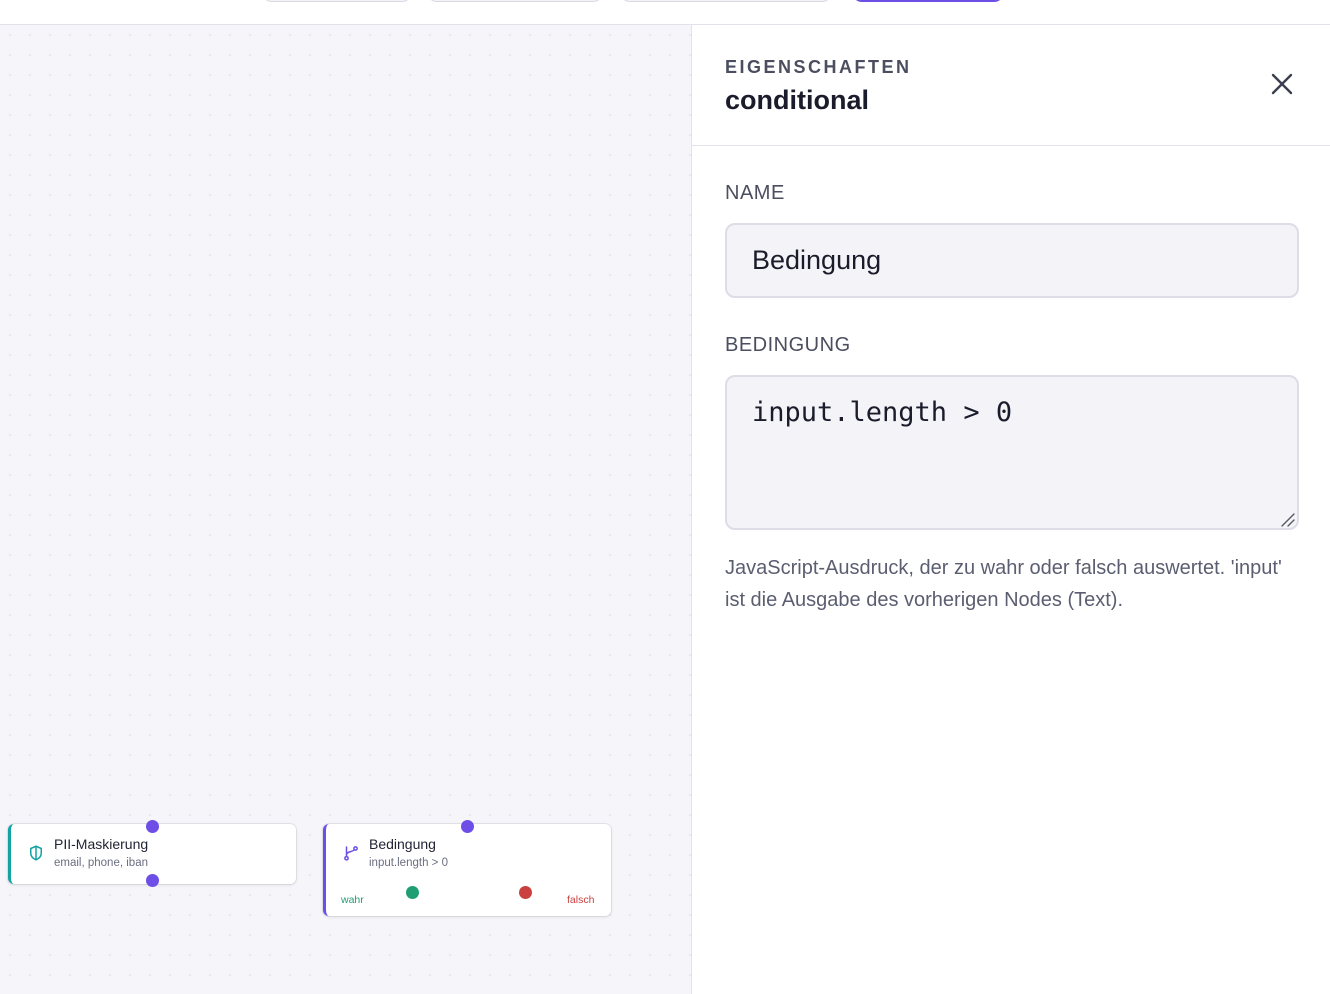 This screenshot has height=994, width=1330. I want to click on close-icon, so click(1282, 84).